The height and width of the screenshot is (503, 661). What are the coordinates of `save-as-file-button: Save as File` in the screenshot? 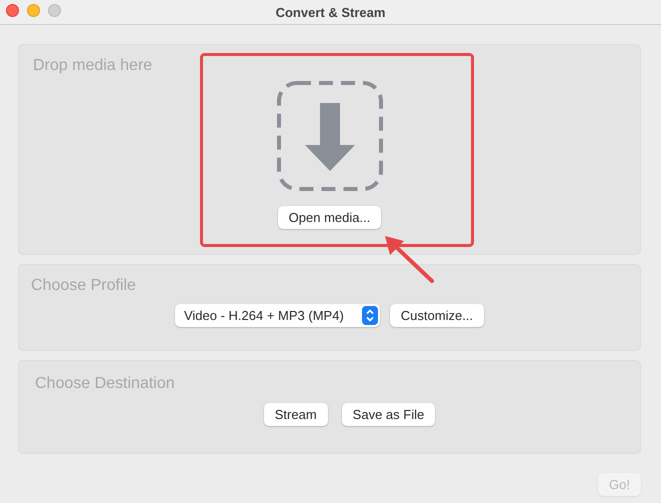 It's located at (389, 414).